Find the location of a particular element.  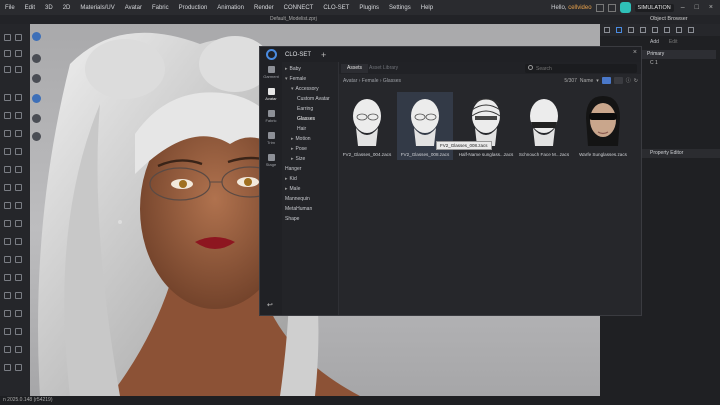

button-tool-icon is located at coordinates (7, 133).